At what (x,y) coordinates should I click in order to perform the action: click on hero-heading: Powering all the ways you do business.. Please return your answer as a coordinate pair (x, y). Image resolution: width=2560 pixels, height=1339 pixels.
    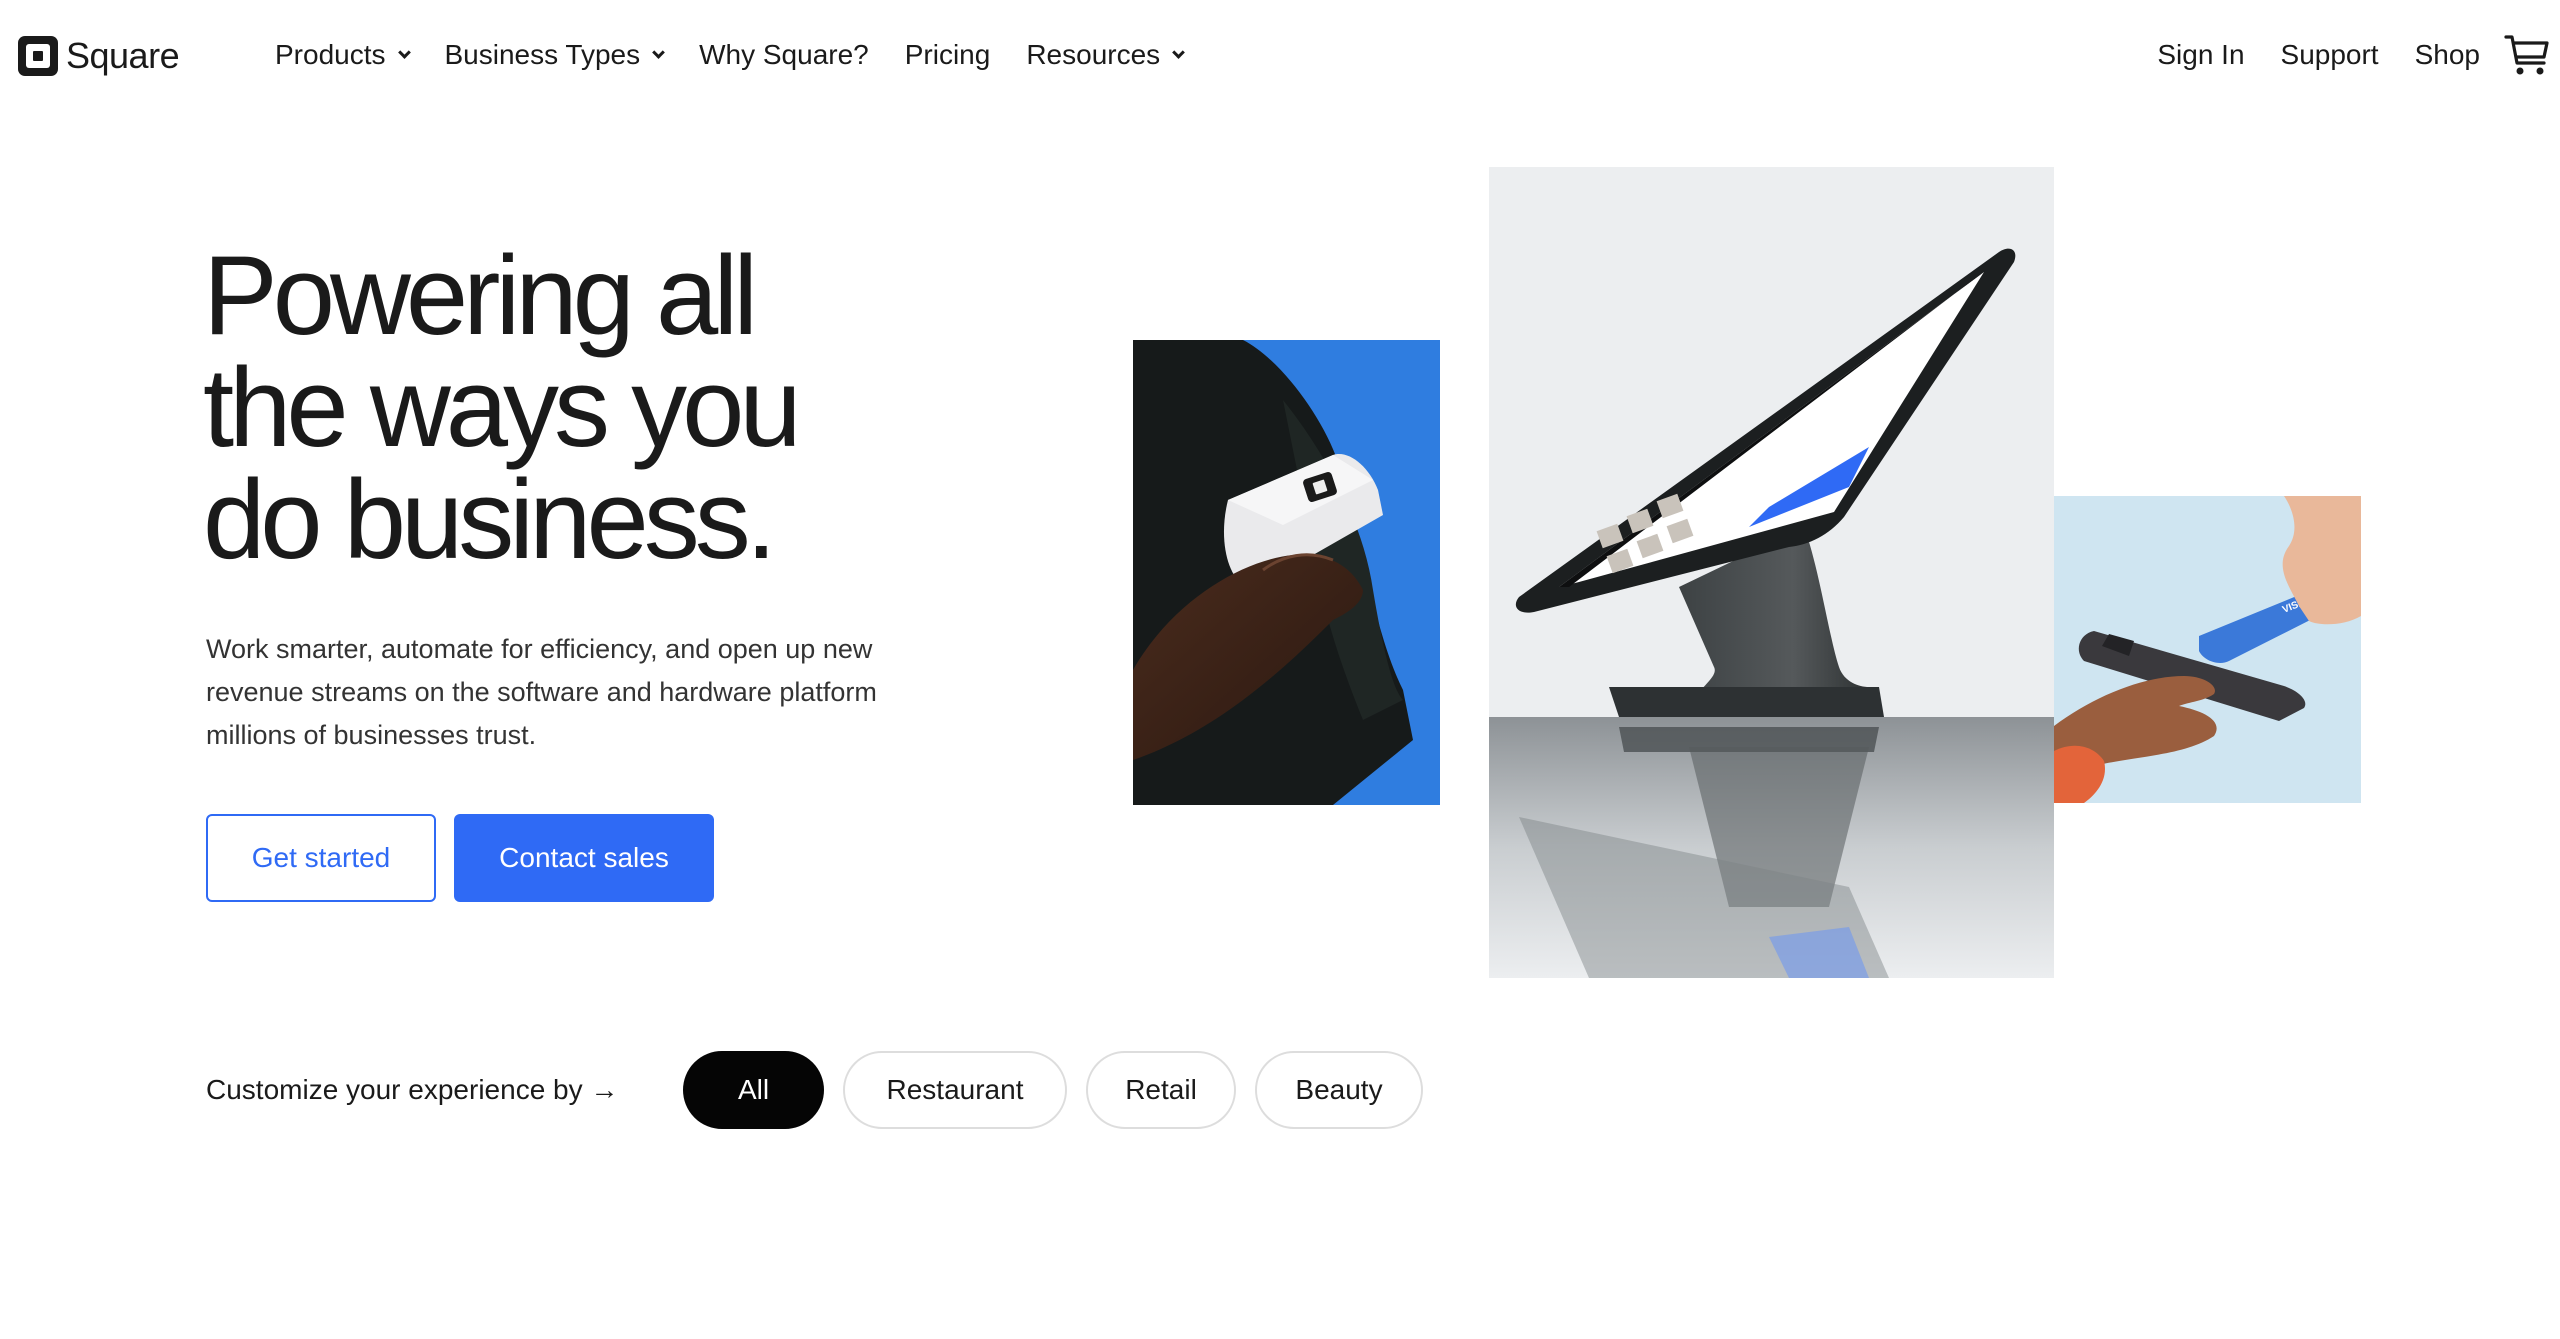
    Looking at the image, I should click on (502, 407).